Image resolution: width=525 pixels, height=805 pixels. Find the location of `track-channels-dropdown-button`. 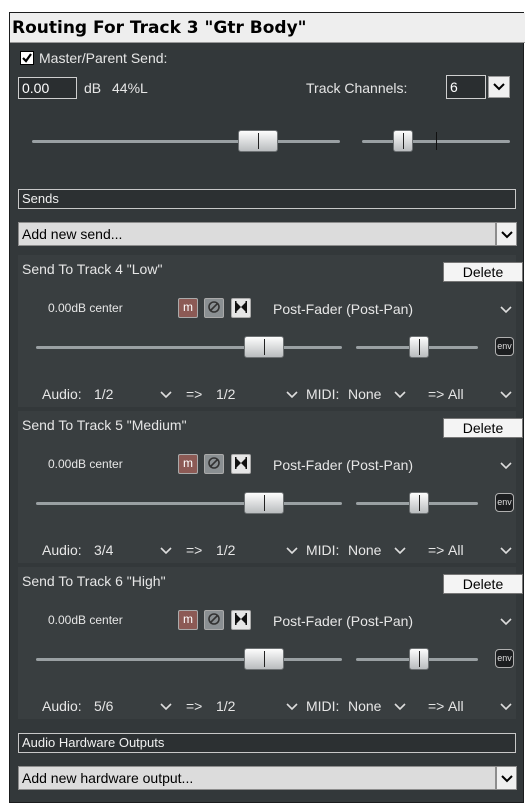

track-channels-dropdown-button is located at coordinates (499, 87).